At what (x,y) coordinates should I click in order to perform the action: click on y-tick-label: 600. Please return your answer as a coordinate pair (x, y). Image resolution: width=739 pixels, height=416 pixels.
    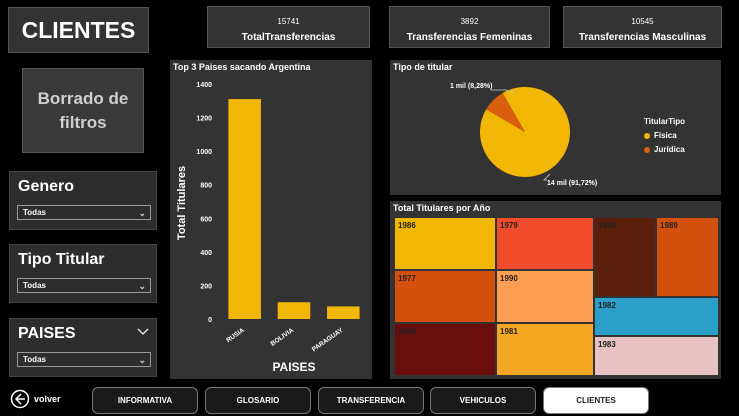
    Looking at the image, I should click on (206, 219).